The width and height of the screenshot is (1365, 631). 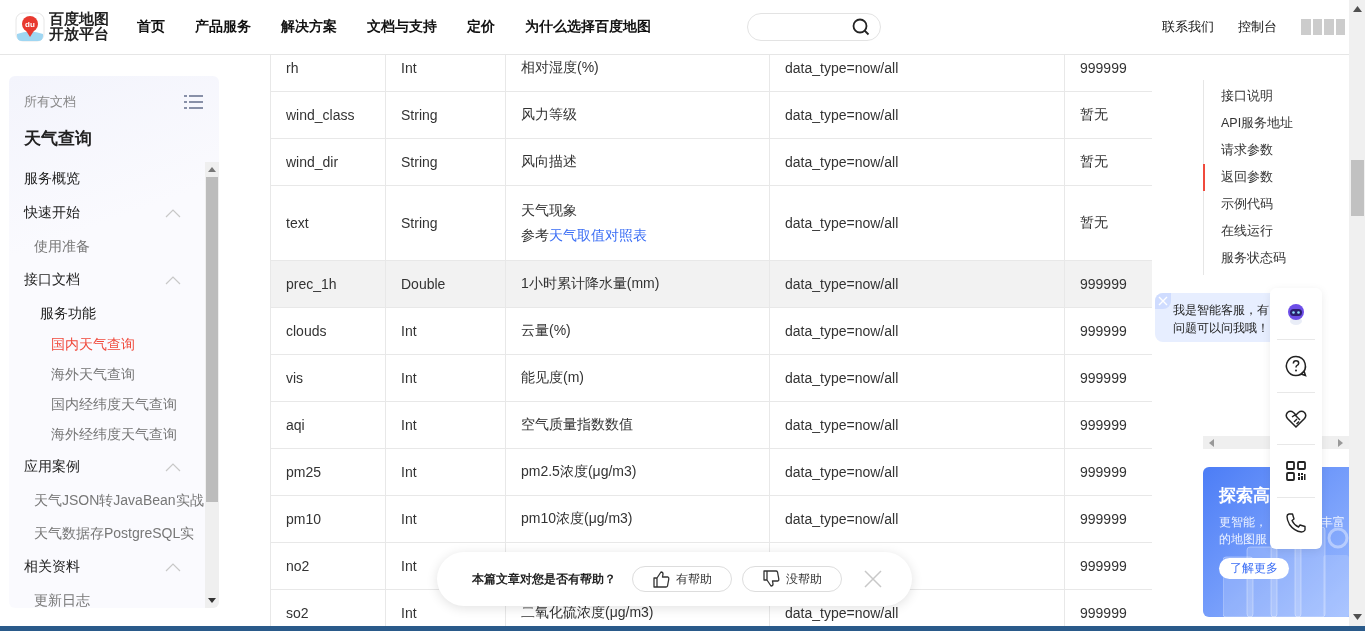 I want to click on nav-link: 定价, so click(x=481, y=27).